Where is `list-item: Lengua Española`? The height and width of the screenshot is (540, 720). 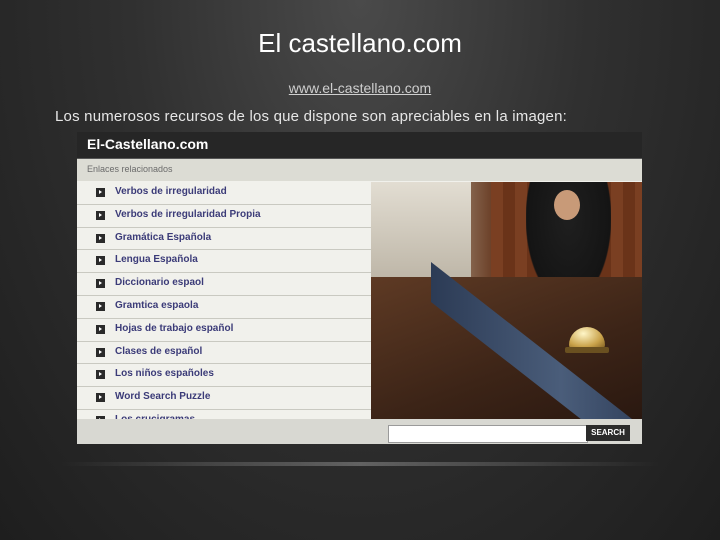 list-item: Lengua Española is located at coordinates (224, 262).